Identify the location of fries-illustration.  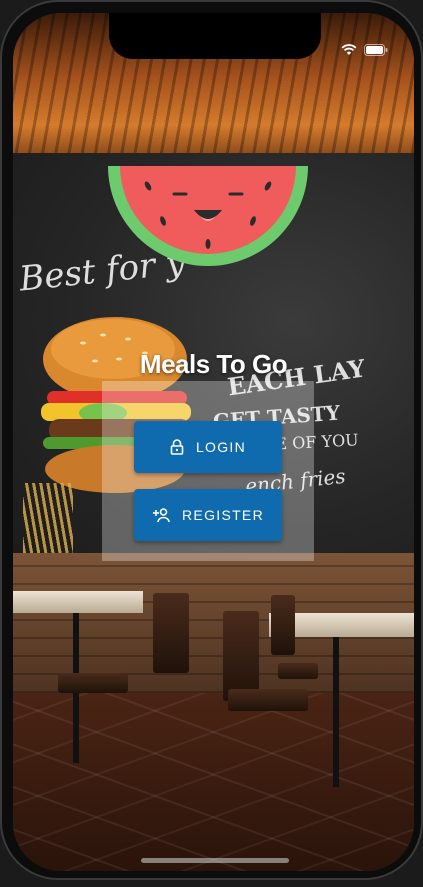
(48, 518).